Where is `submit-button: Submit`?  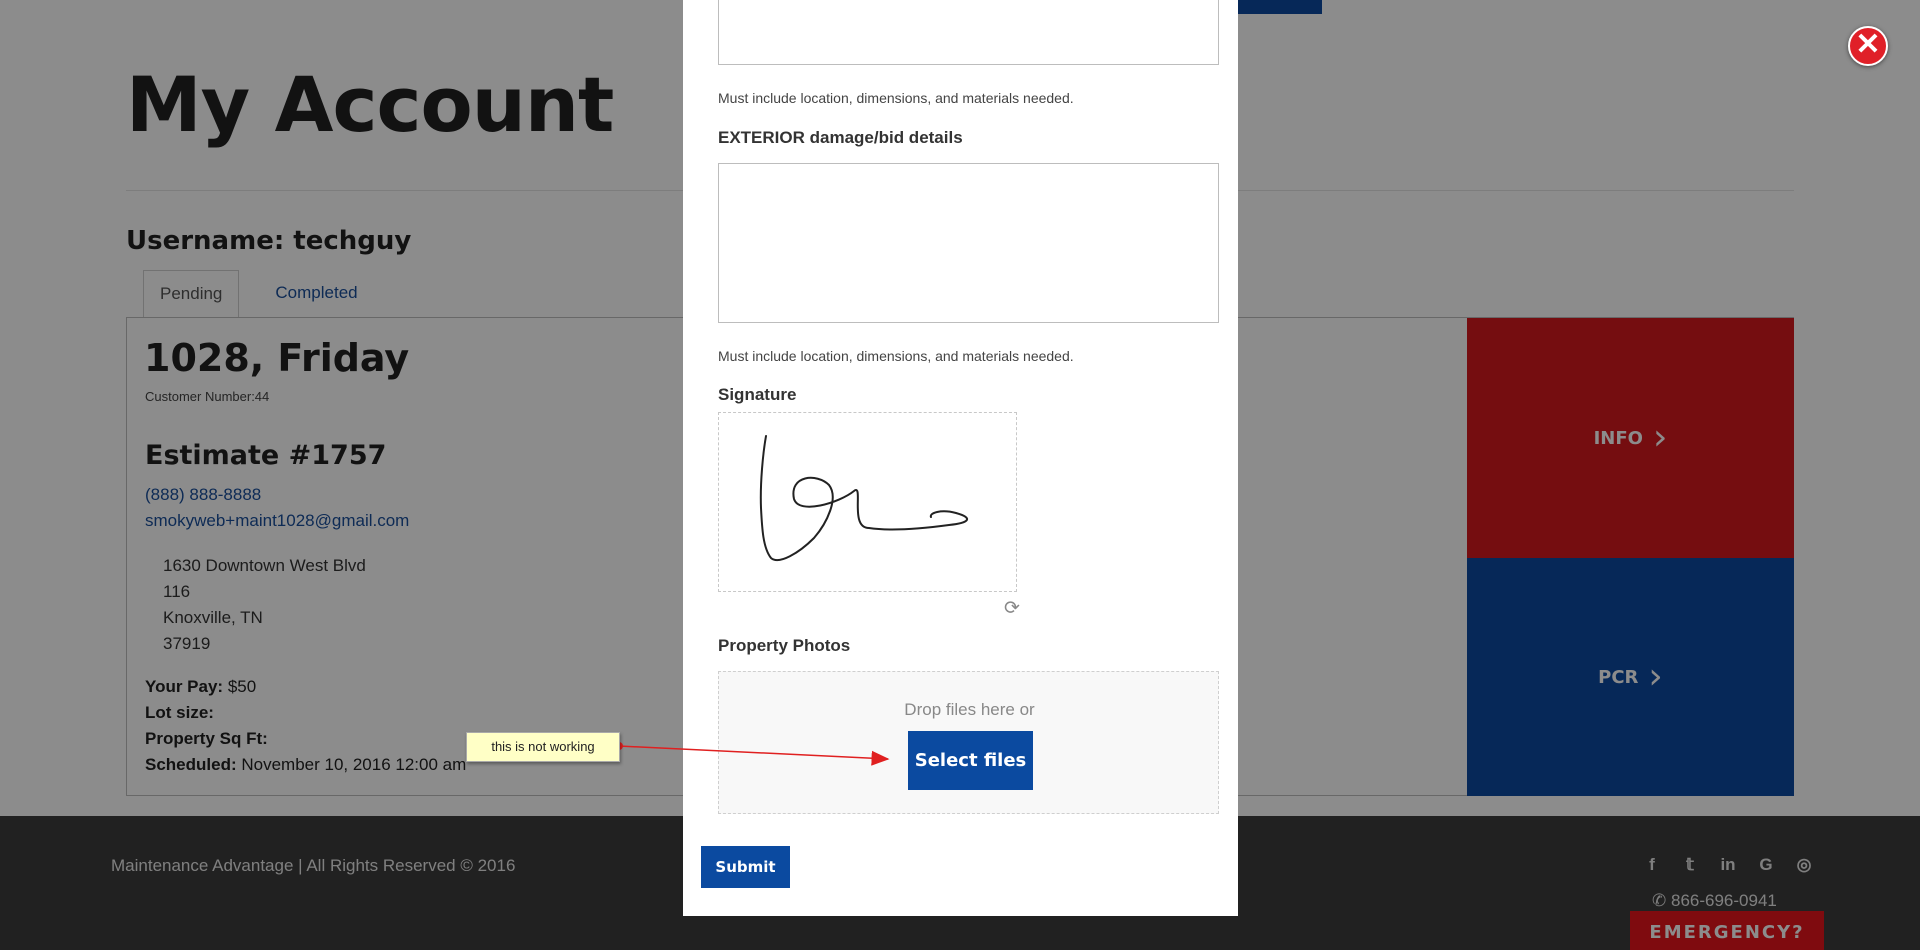
submit-button: Submit is located at coordinates (745, 867).